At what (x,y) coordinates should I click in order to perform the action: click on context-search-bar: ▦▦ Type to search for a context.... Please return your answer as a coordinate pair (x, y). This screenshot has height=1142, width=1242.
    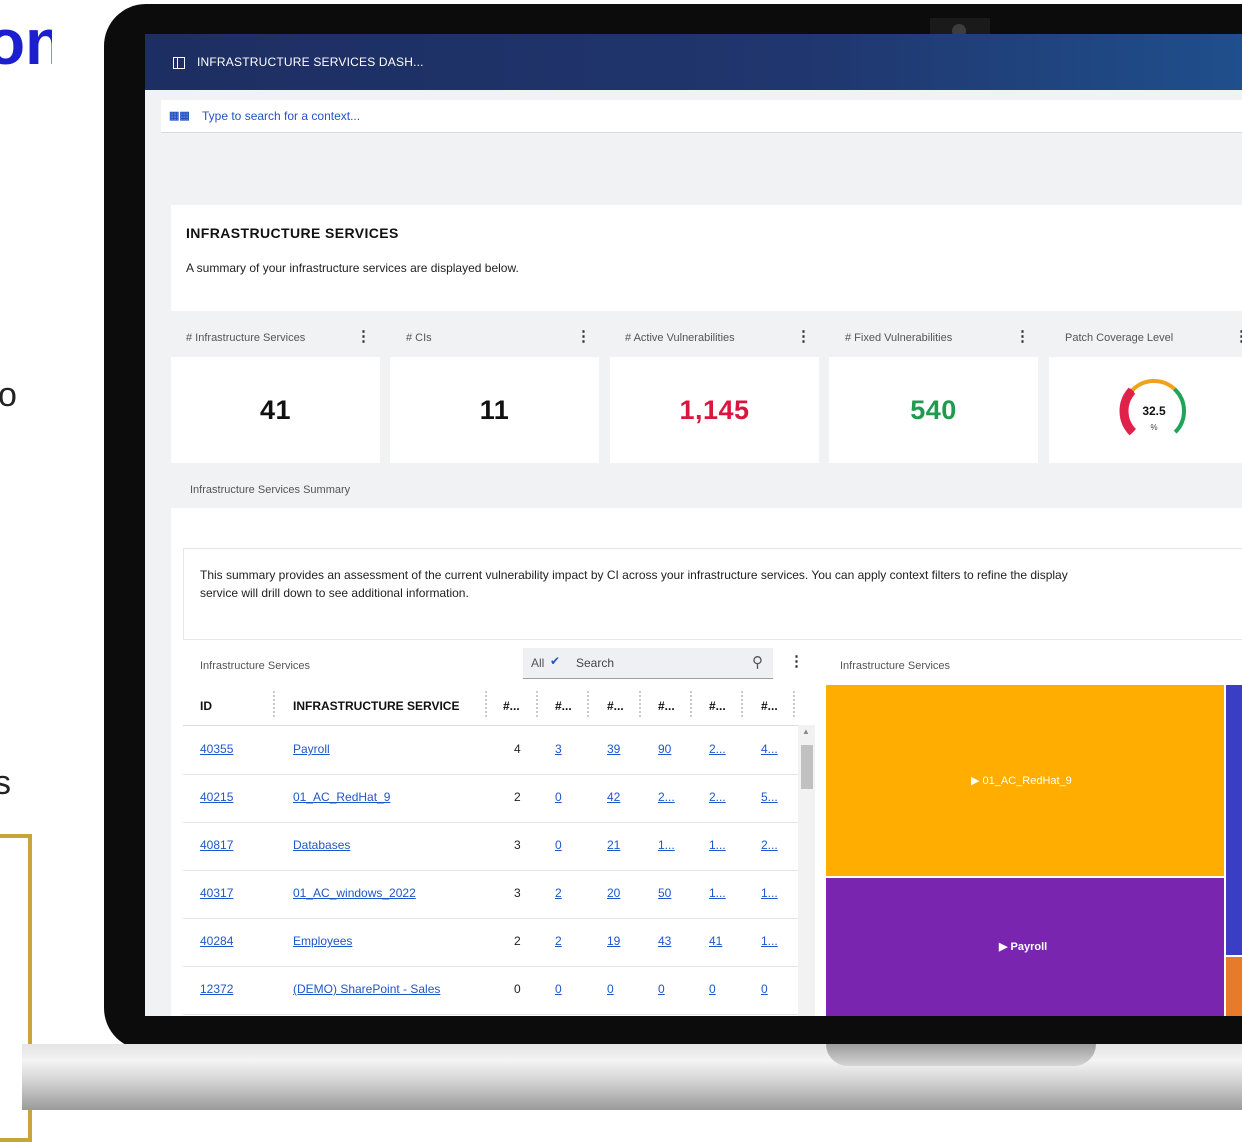
    Looking at the image, I should click on (701, 116).